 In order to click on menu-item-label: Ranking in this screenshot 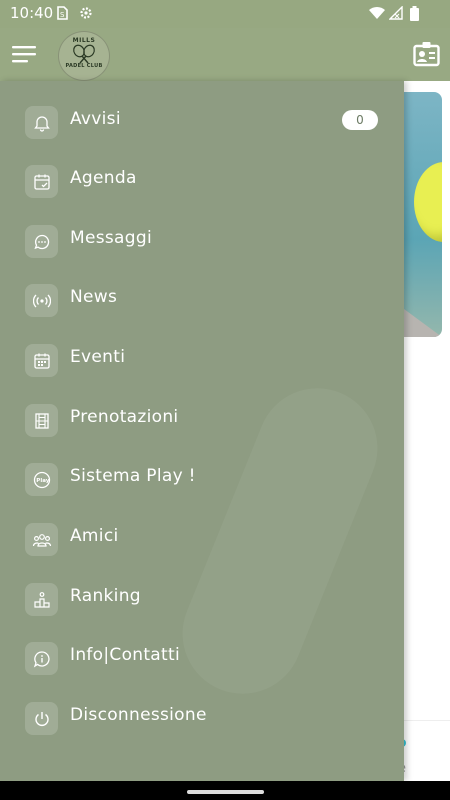, I will do `click(105, 596)`.